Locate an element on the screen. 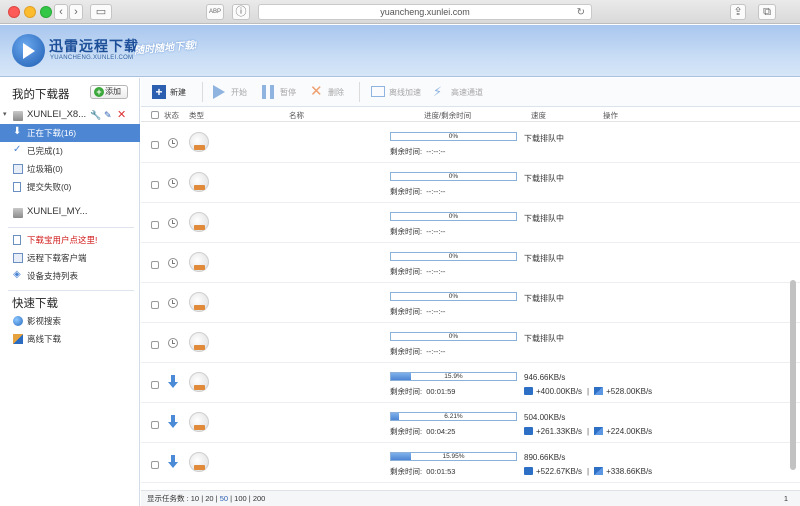  link-xiazaibao: 下载宝用户点这里! is located at coordinates (70, 240).